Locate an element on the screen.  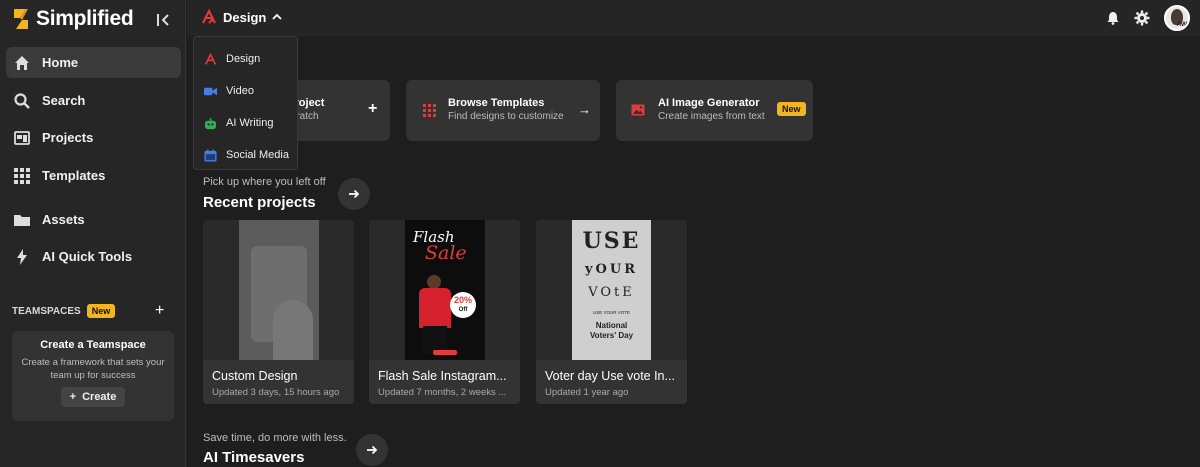
workspace-switcher-label: Design is located at coordinates (245, 17).